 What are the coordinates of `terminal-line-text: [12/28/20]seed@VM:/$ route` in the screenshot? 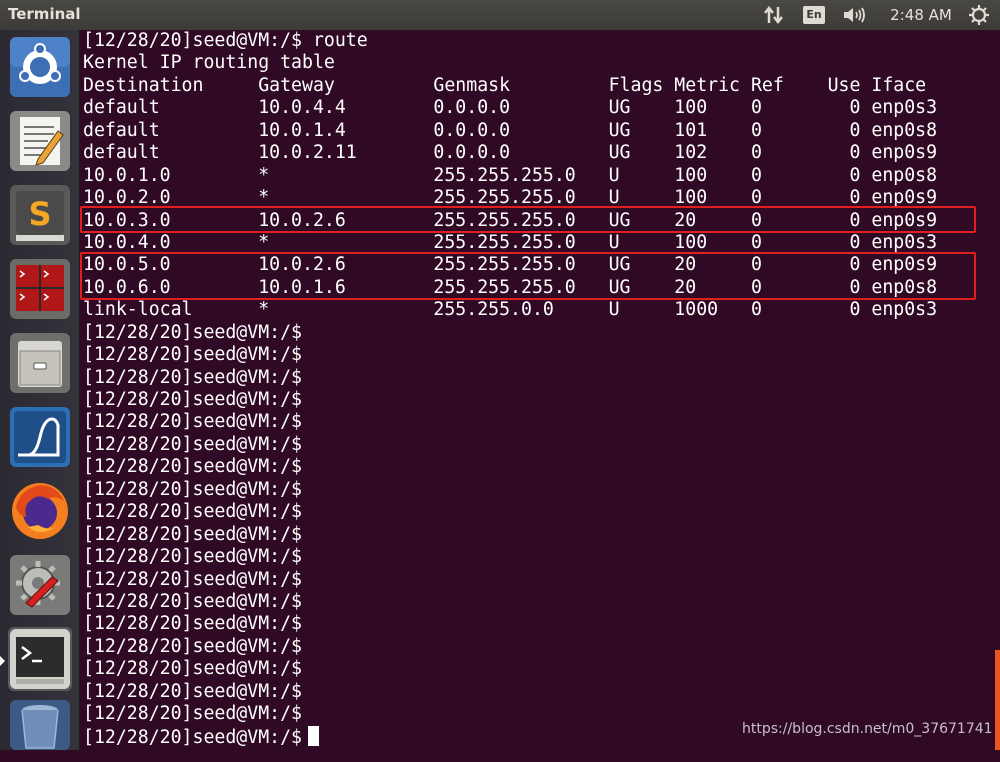 It's located at (225, 40).